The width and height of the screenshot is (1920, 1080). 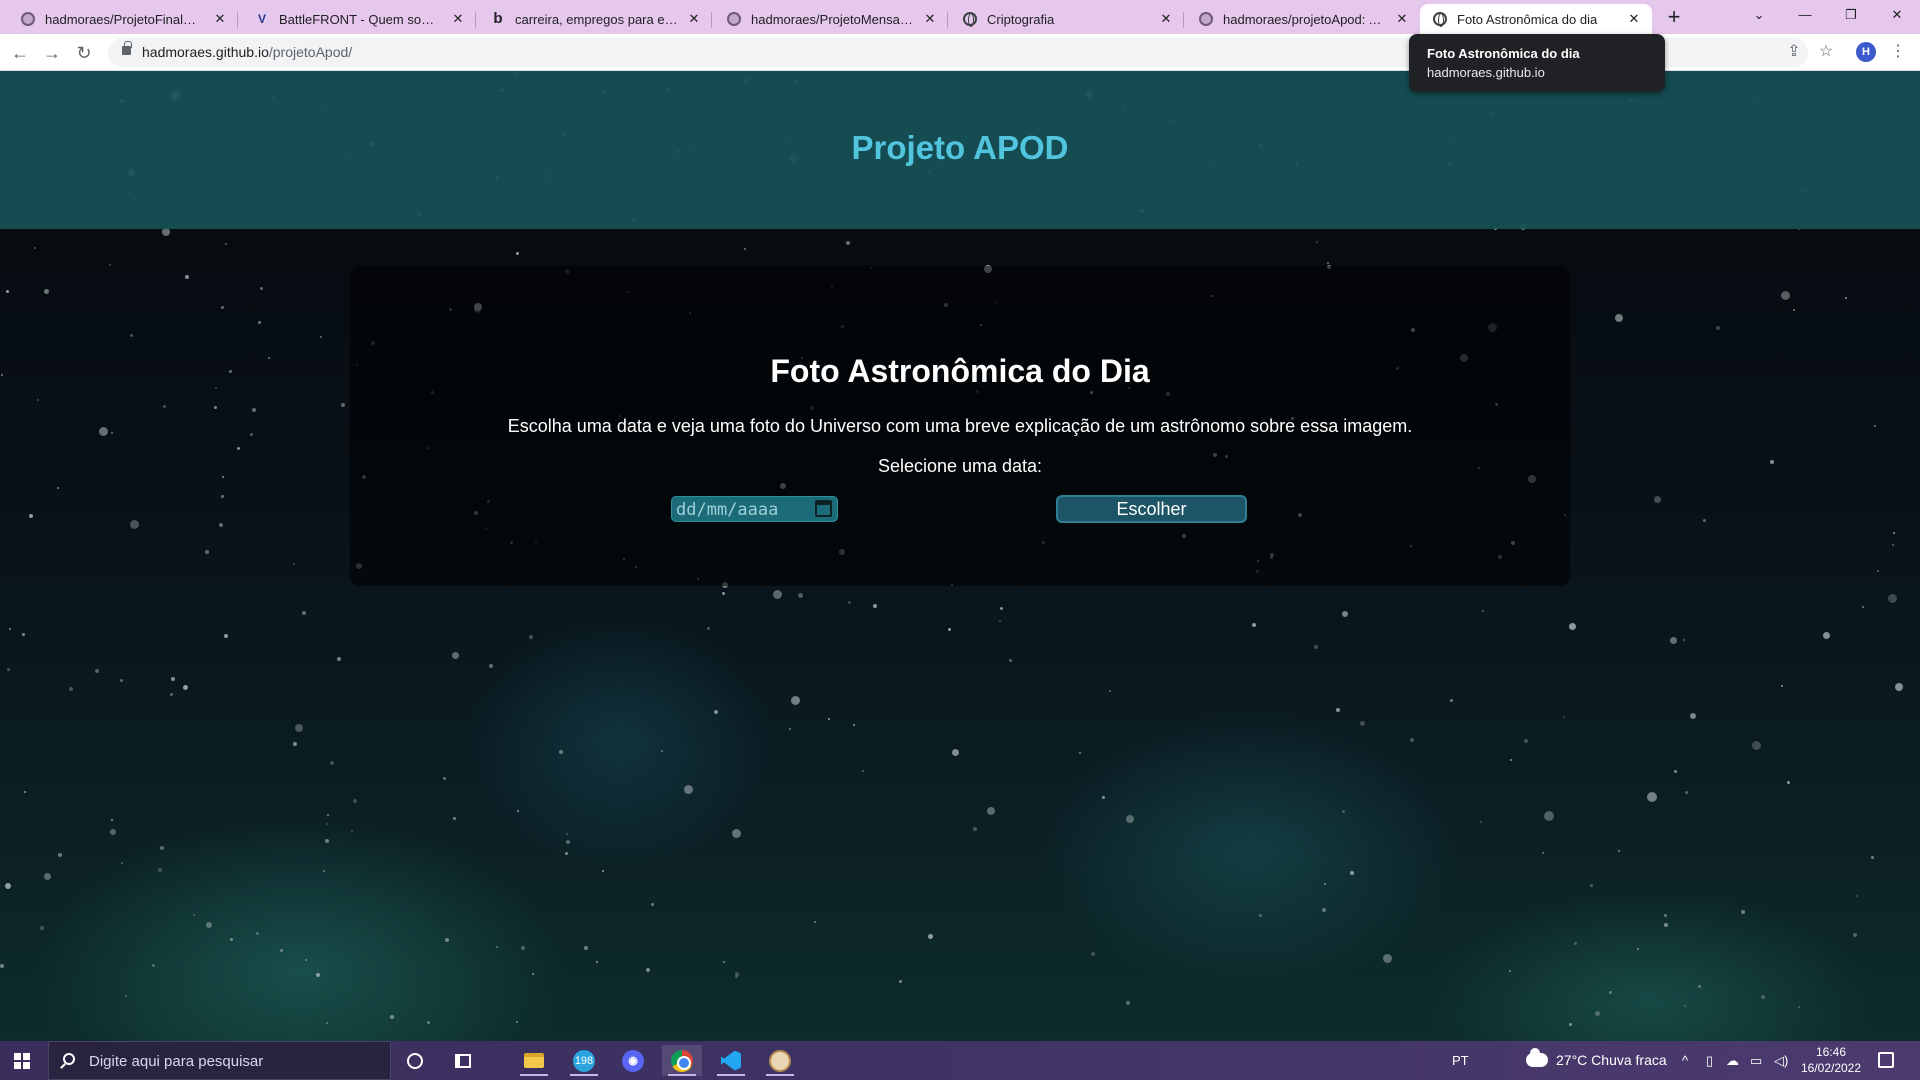 What do you see at coordinates (1674, 17) in the screenshot?
I see `new-tab-button: +` at bounding box center [1674, 17].